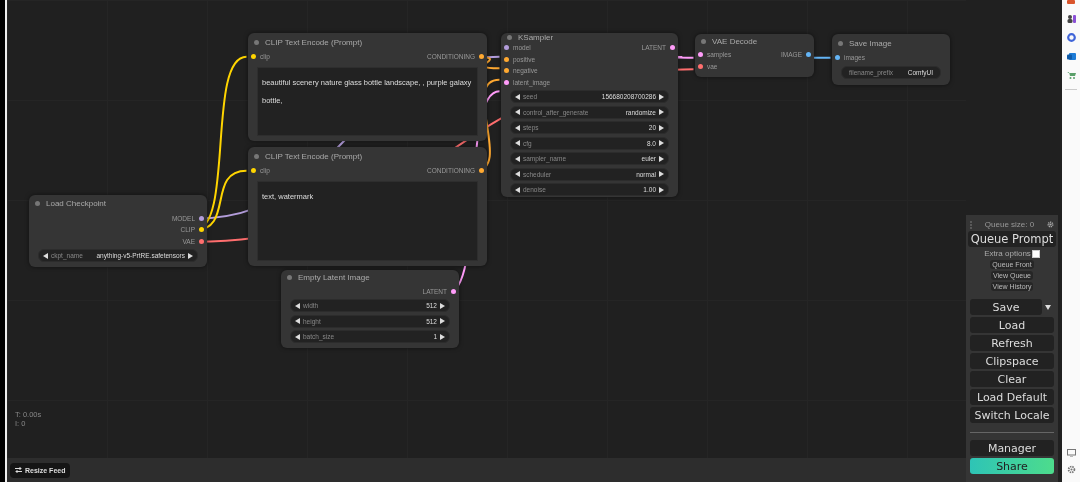 This screenshot has width=1080, height=482. Describe the element at coordinates (735, 41) in the screenshot. I see `node-title: VAE Decode` at that location.